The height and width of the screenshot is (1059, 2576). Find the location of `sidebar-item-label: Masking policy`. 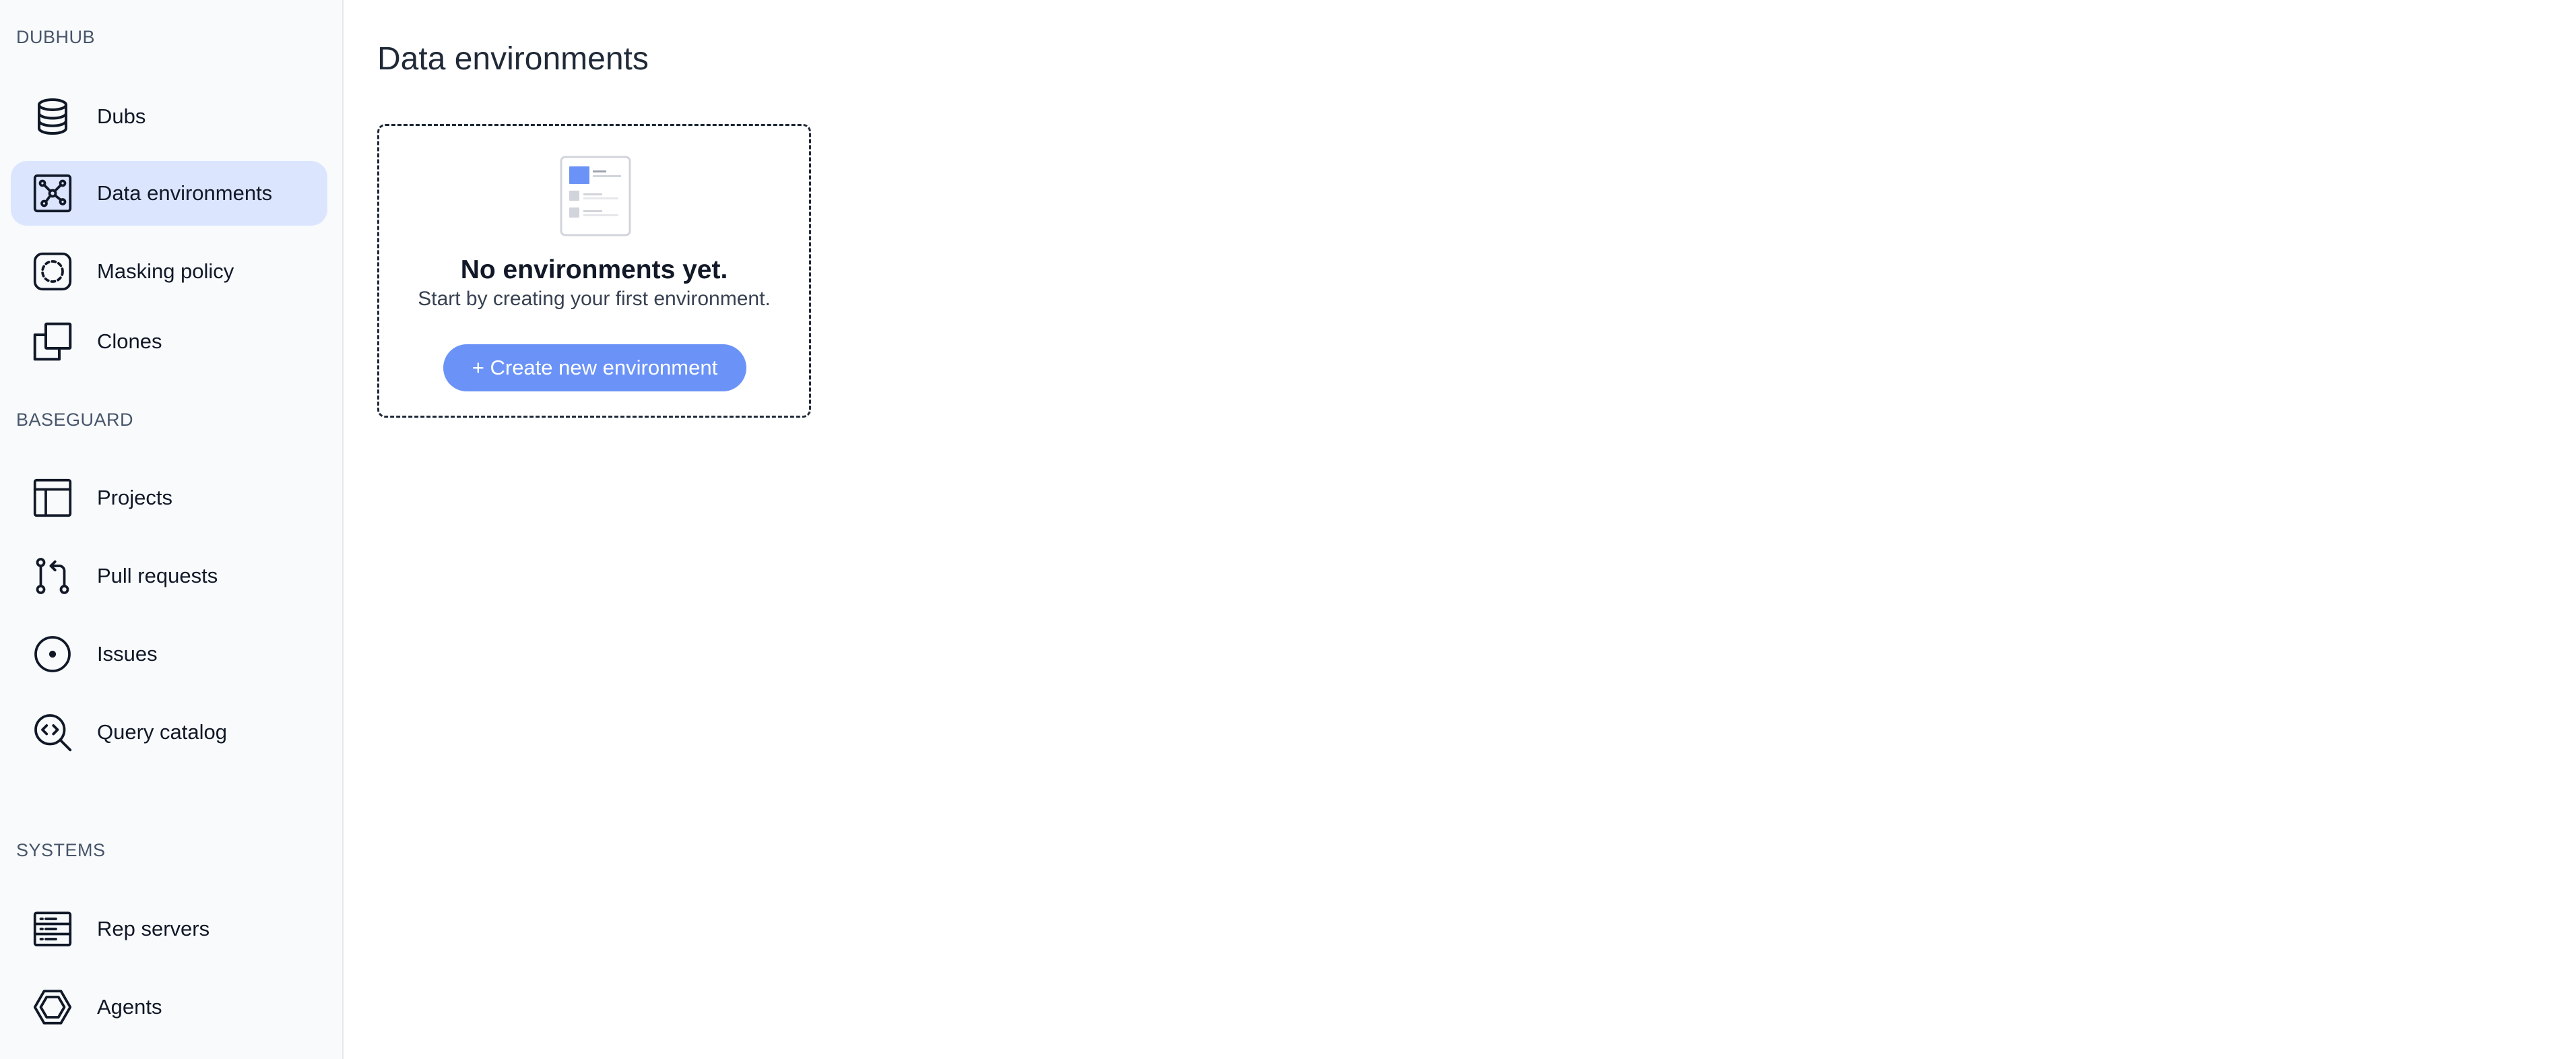

sidebar-item-label: Masking policy is located at coordinates (165, 271).